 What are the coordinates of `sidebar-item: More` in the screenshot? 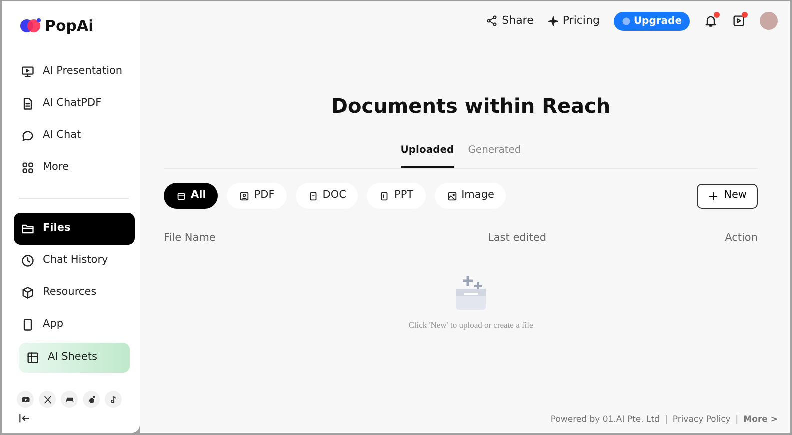 It's located at (74, 168).